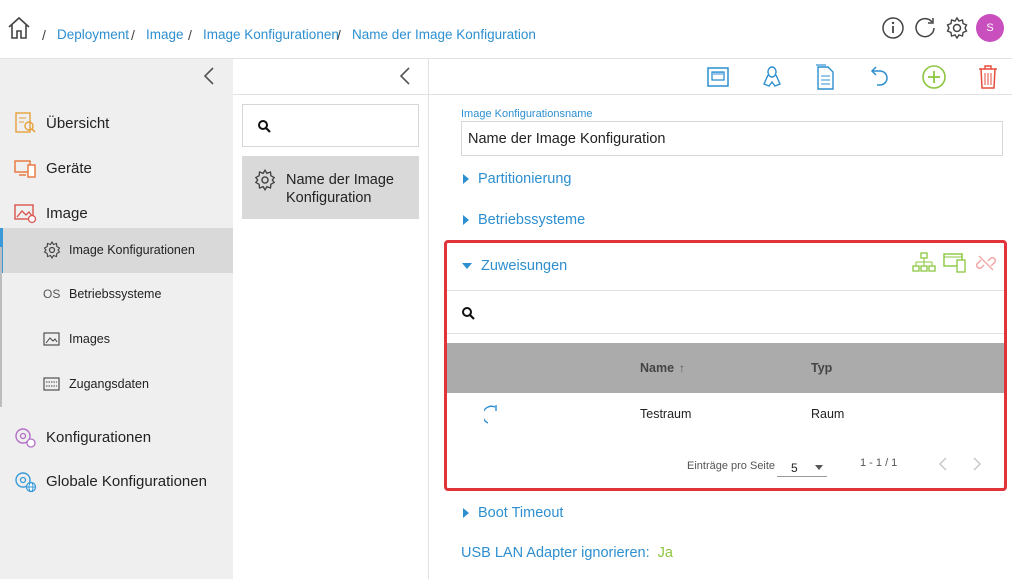  I want to click on usb-lan-setting: USB LAN Adapter ignorieren: Ja, so click(567, 553).